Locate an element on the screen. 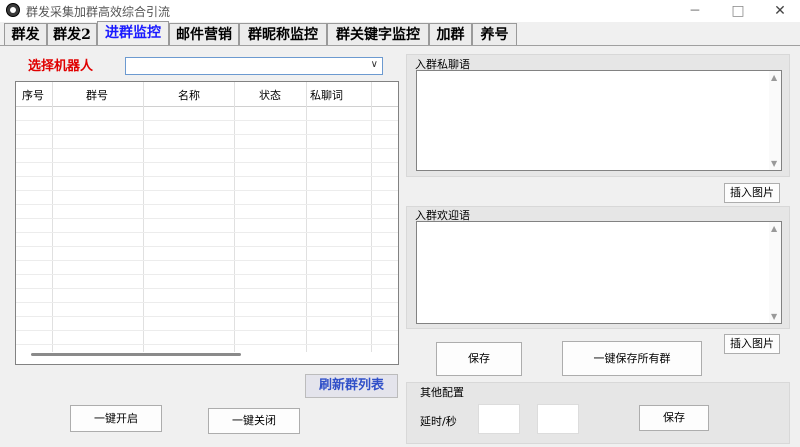 The width and height of the screenshot is (800, 447). delay-max-input is located at coordinates (558, 419).